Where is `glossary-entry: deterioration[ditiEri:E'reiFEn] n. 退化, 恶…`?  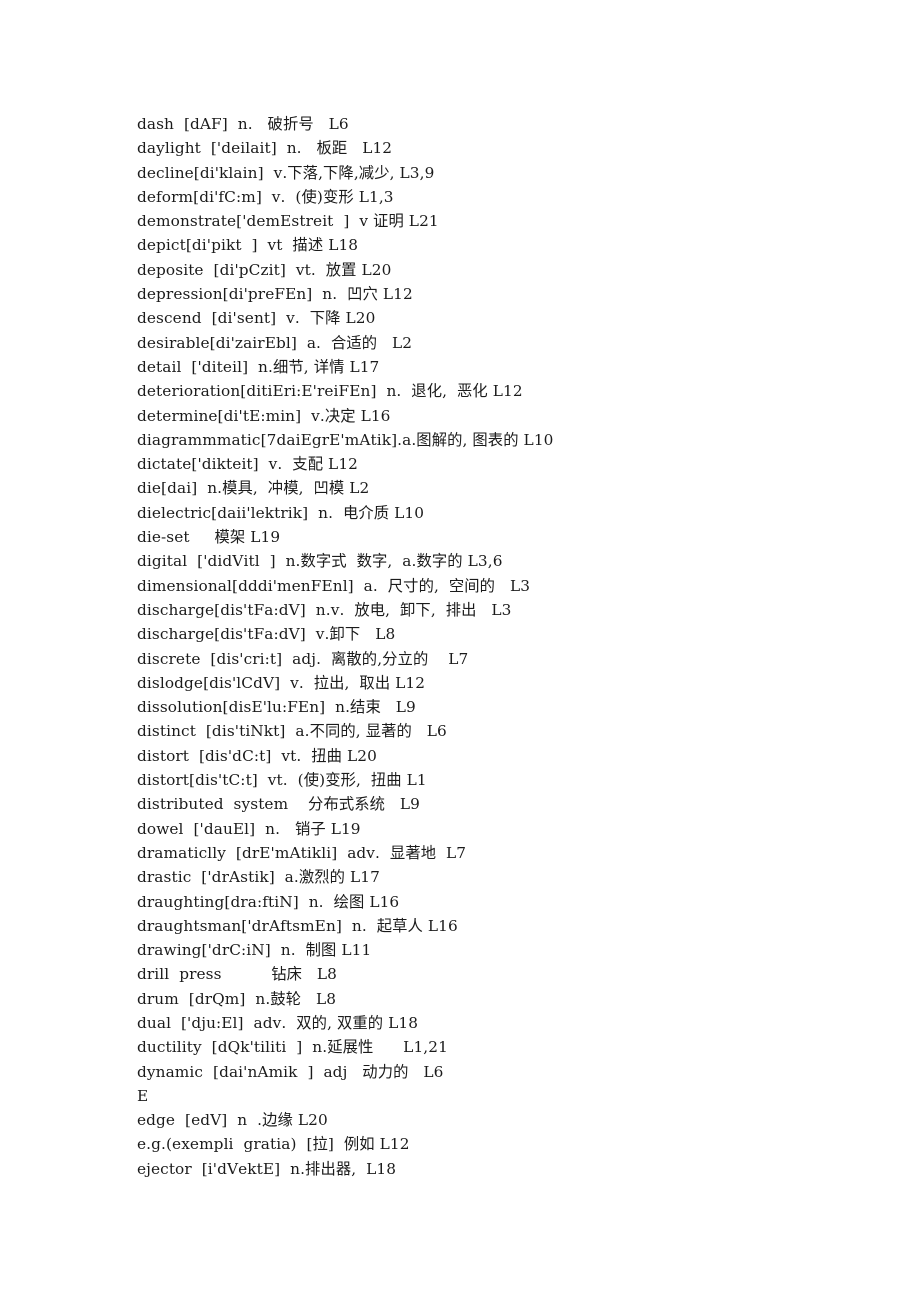 glossary-entry: deterioration[ditiEri:E'reiFEn] n. 退化, 恶… is located at coordinates (330, 391).